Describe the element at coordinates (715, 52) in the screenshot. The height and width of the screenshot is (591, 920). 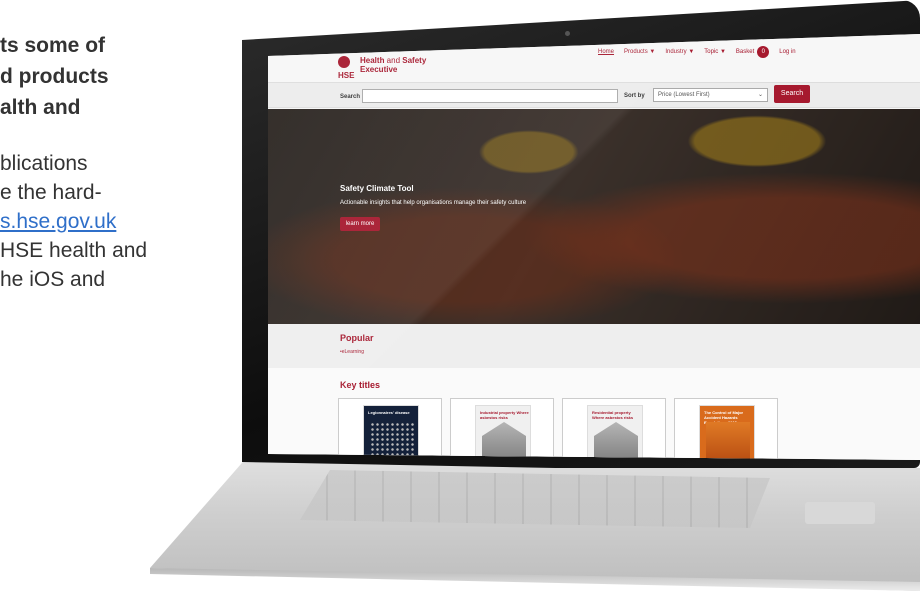
I see `nav-topic: Topic ▼` at that location.